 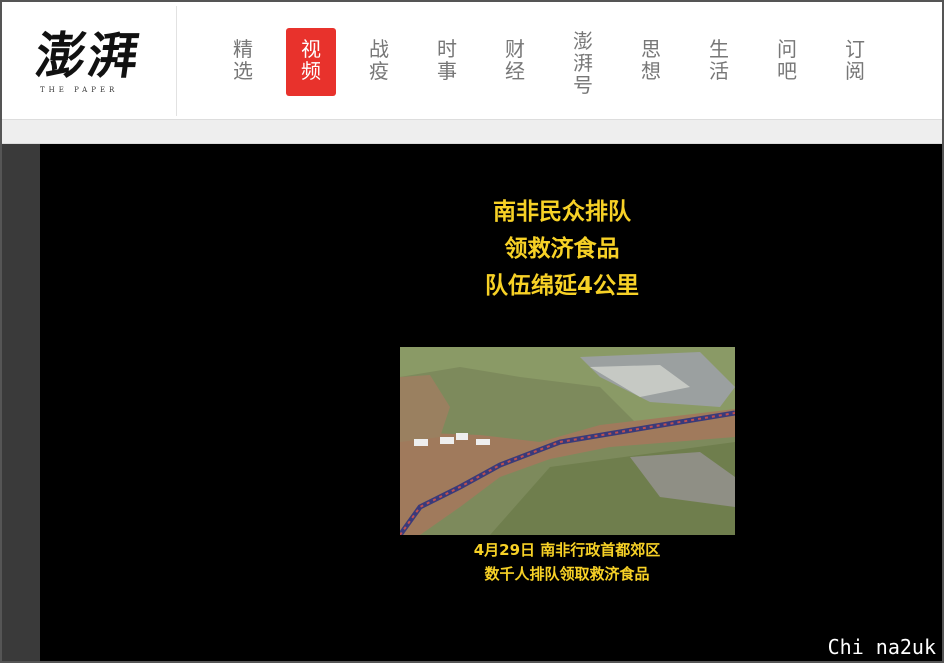 I want to click on video-caption: 4月29日 南非行政首都郊区 数千人排队领取救济食品, so click(x=567, y=562).